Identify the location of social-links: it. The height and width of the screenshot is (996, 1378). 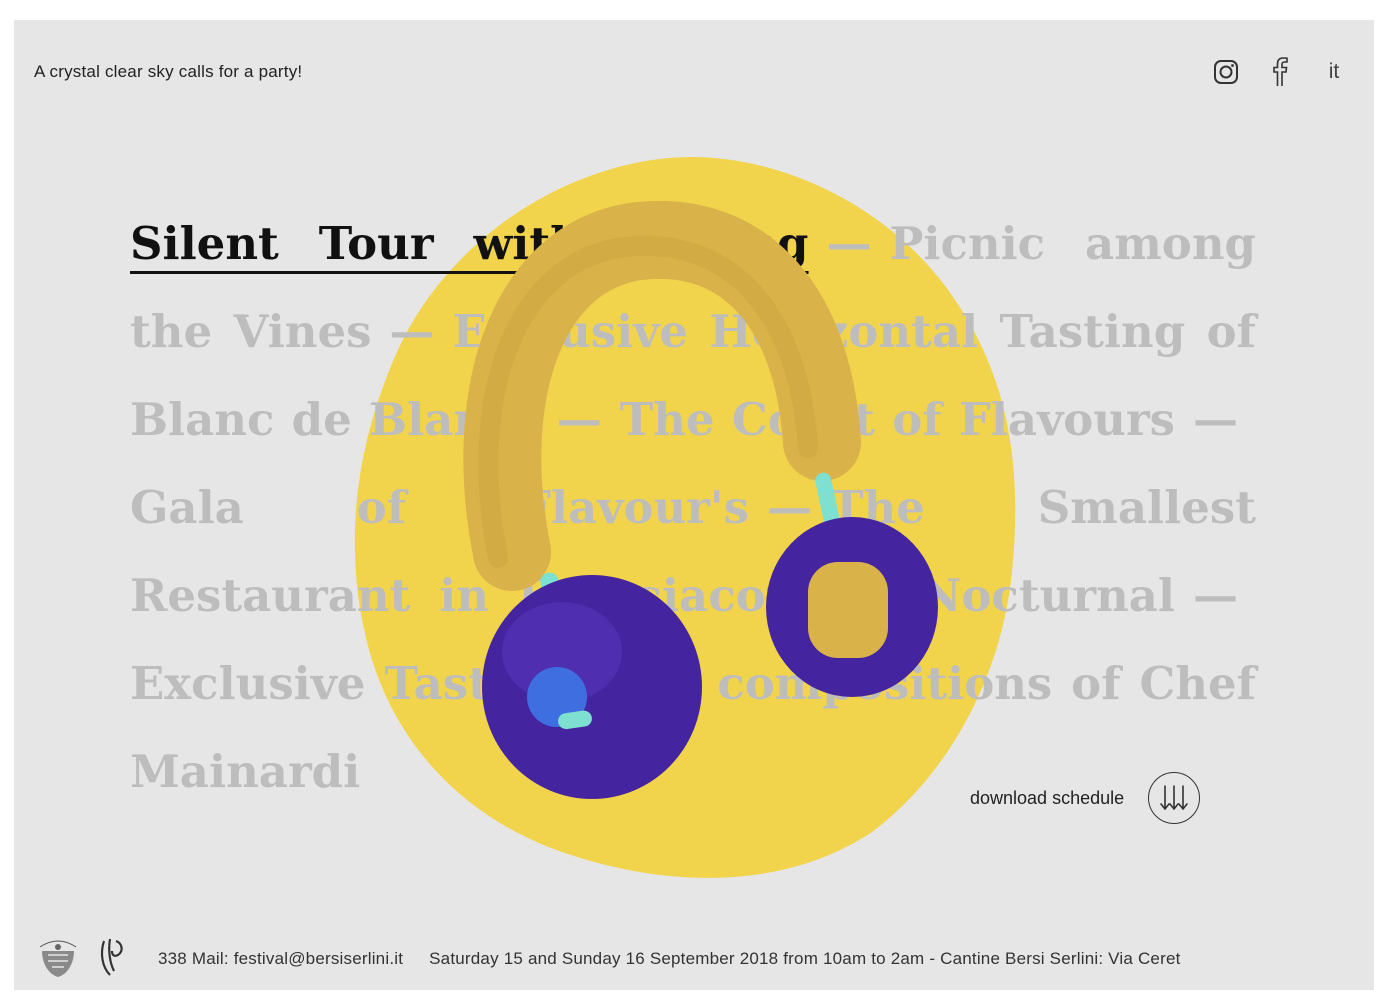
(1280, 72).